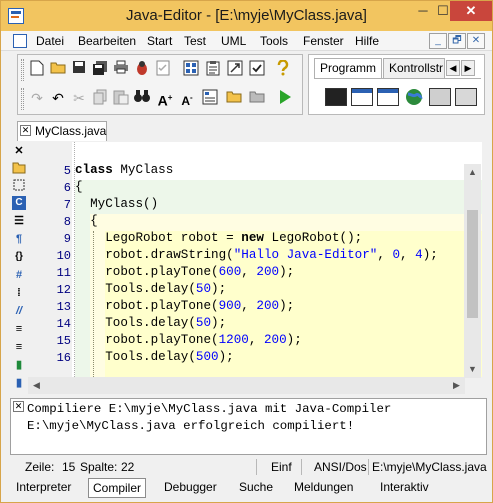  What do you see at coordinates (213, 69) in the screenshot?
I see `clipboard-icon` at bounding box center [213, 69].